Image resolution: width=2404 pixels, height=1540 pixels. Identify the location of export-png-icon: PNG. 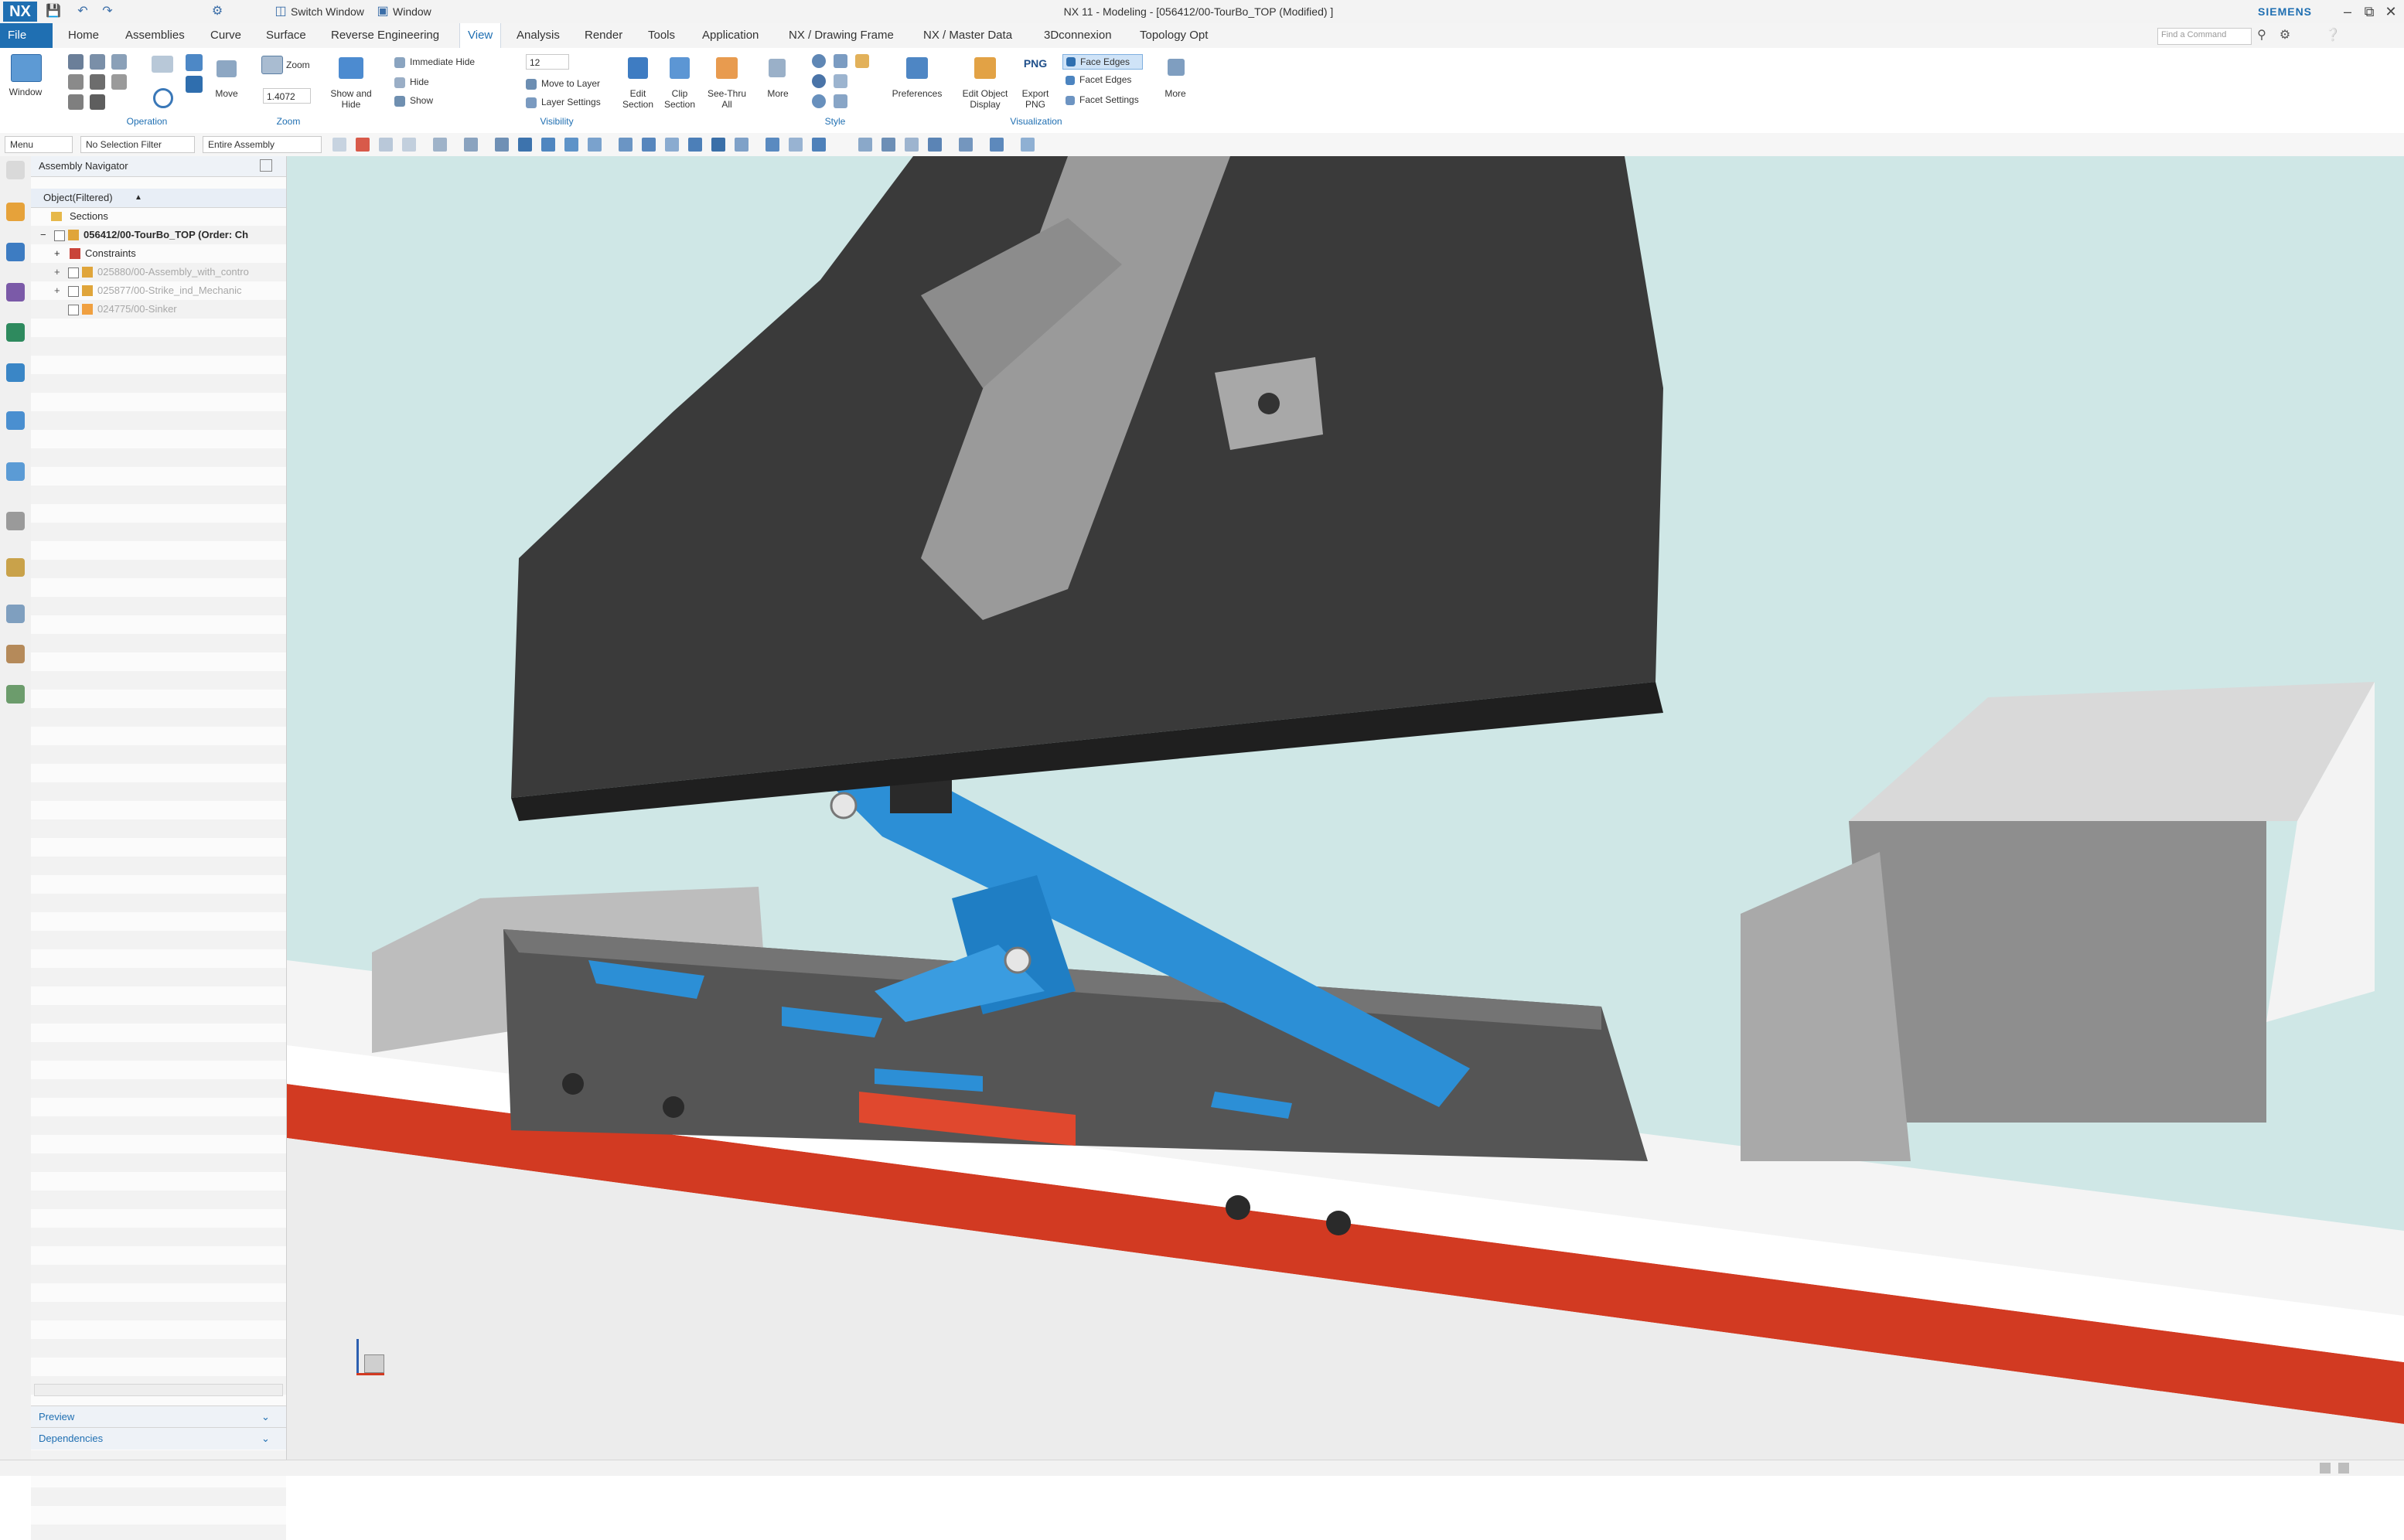
(1035, 63).